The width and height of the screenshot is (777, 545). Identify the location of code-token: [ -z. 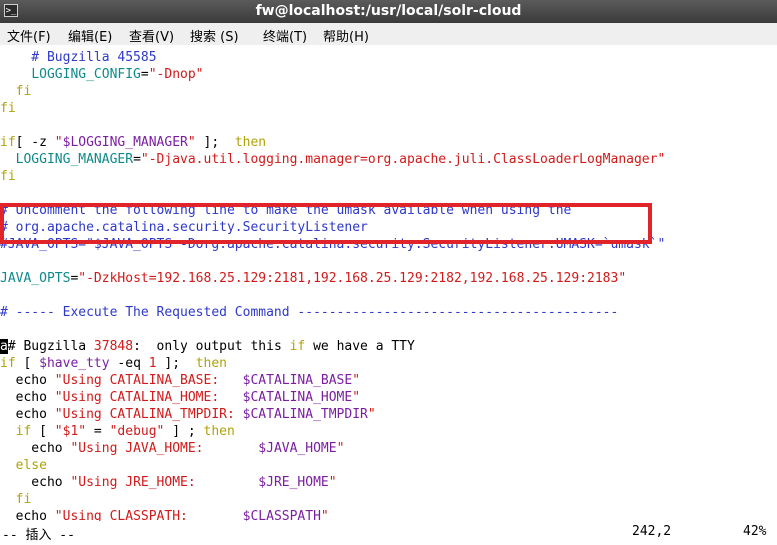
(35, 142).